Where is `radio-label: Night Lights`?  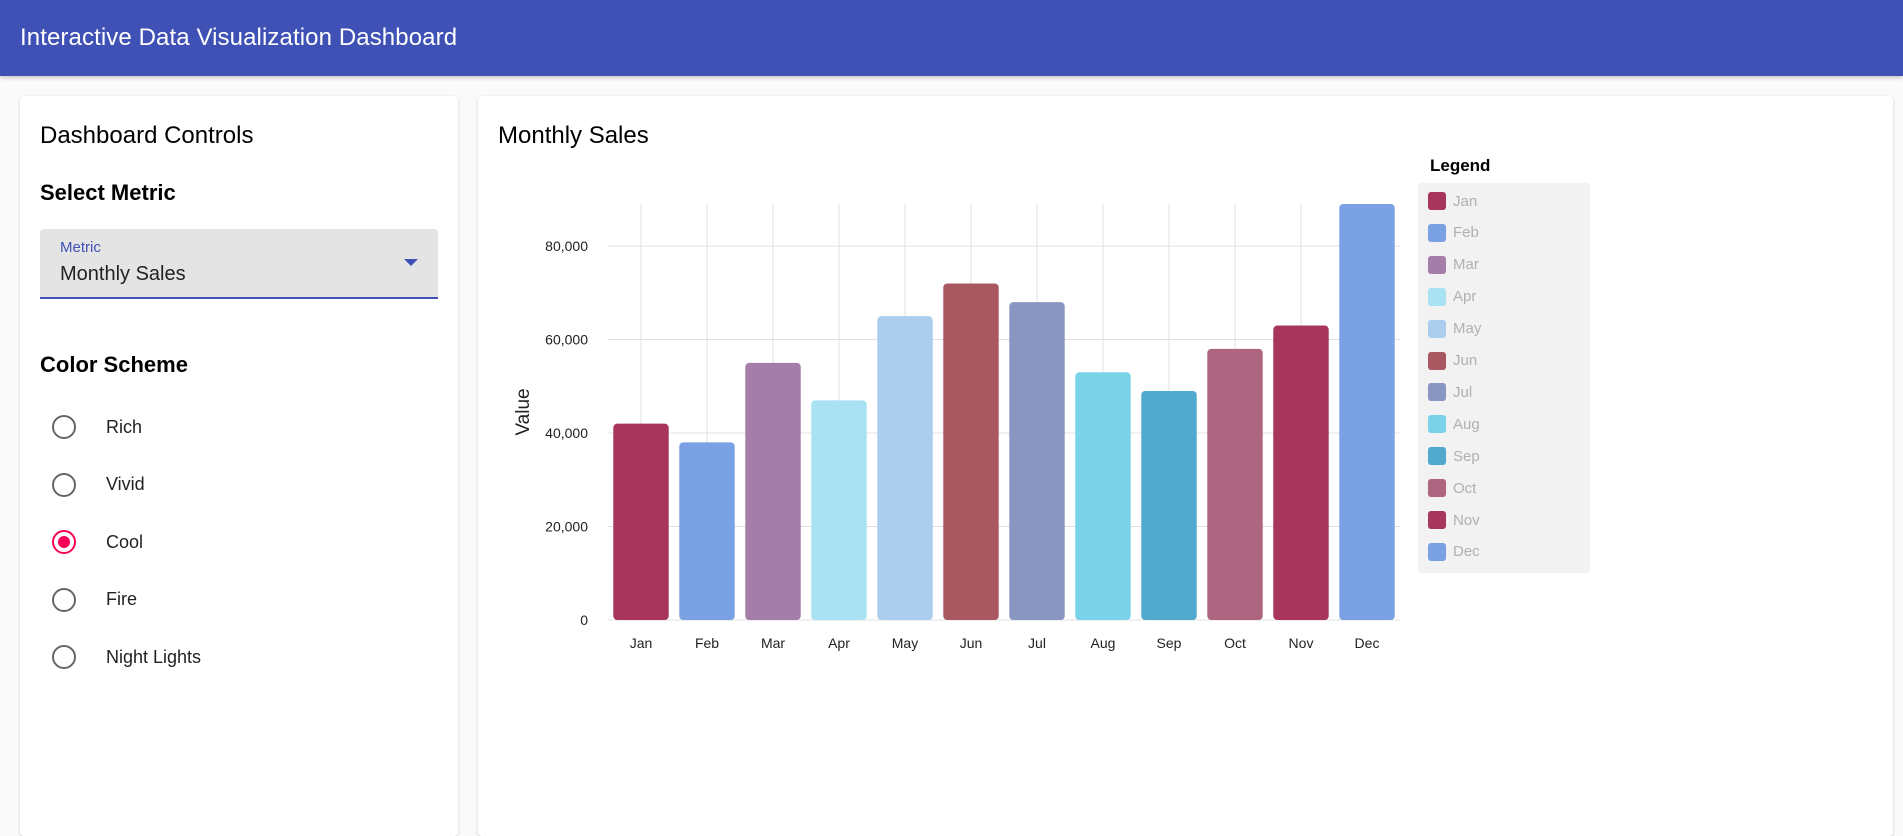
radio-label: Night Lights is located at coordinates (154, 656).